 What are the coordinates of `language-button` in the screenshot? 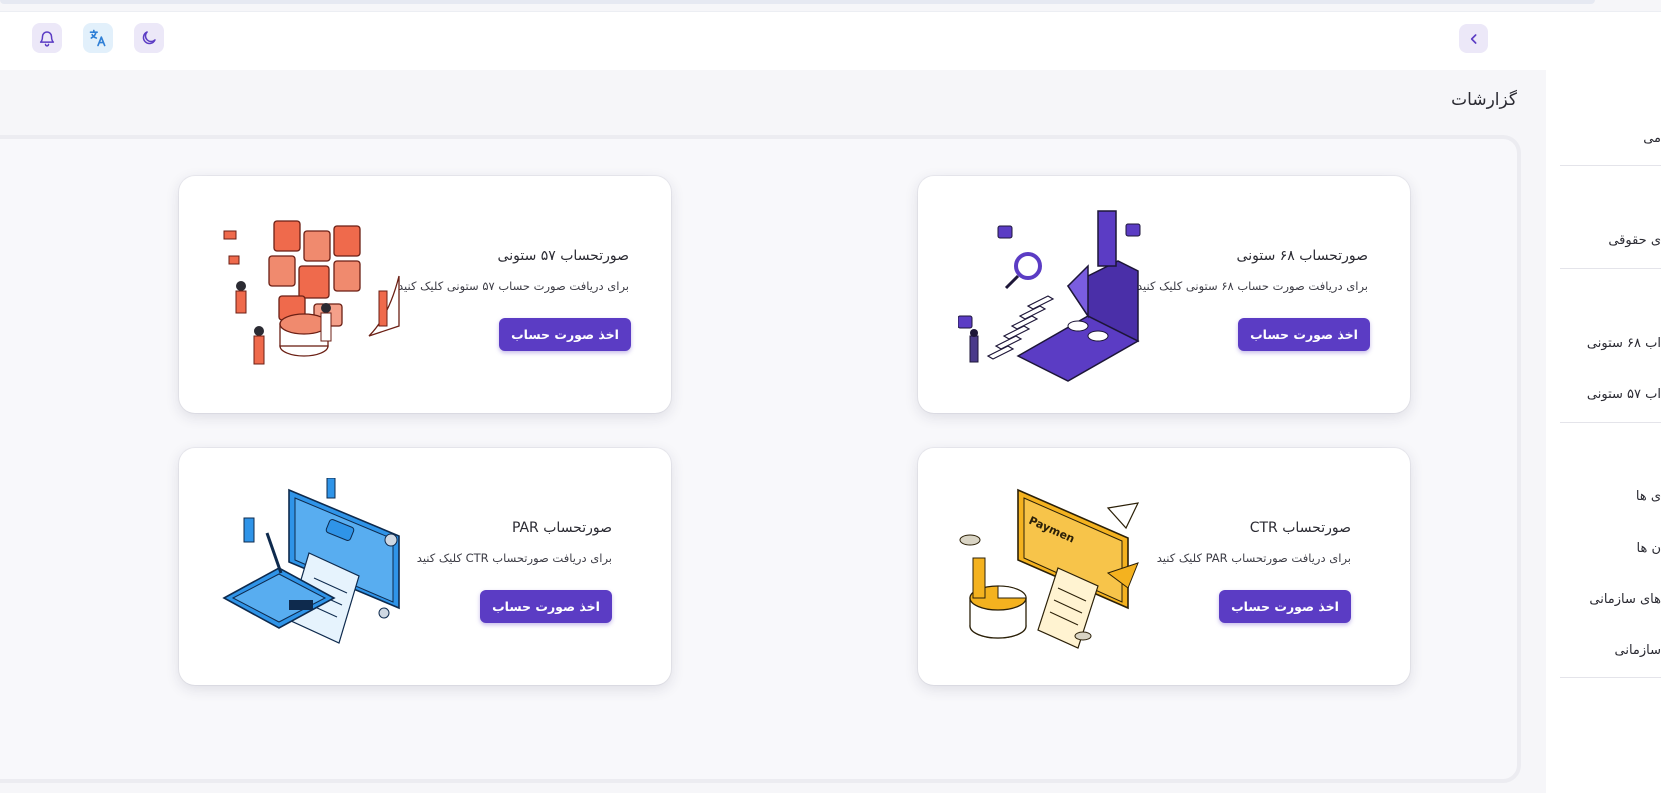 It's located at (98, 38).